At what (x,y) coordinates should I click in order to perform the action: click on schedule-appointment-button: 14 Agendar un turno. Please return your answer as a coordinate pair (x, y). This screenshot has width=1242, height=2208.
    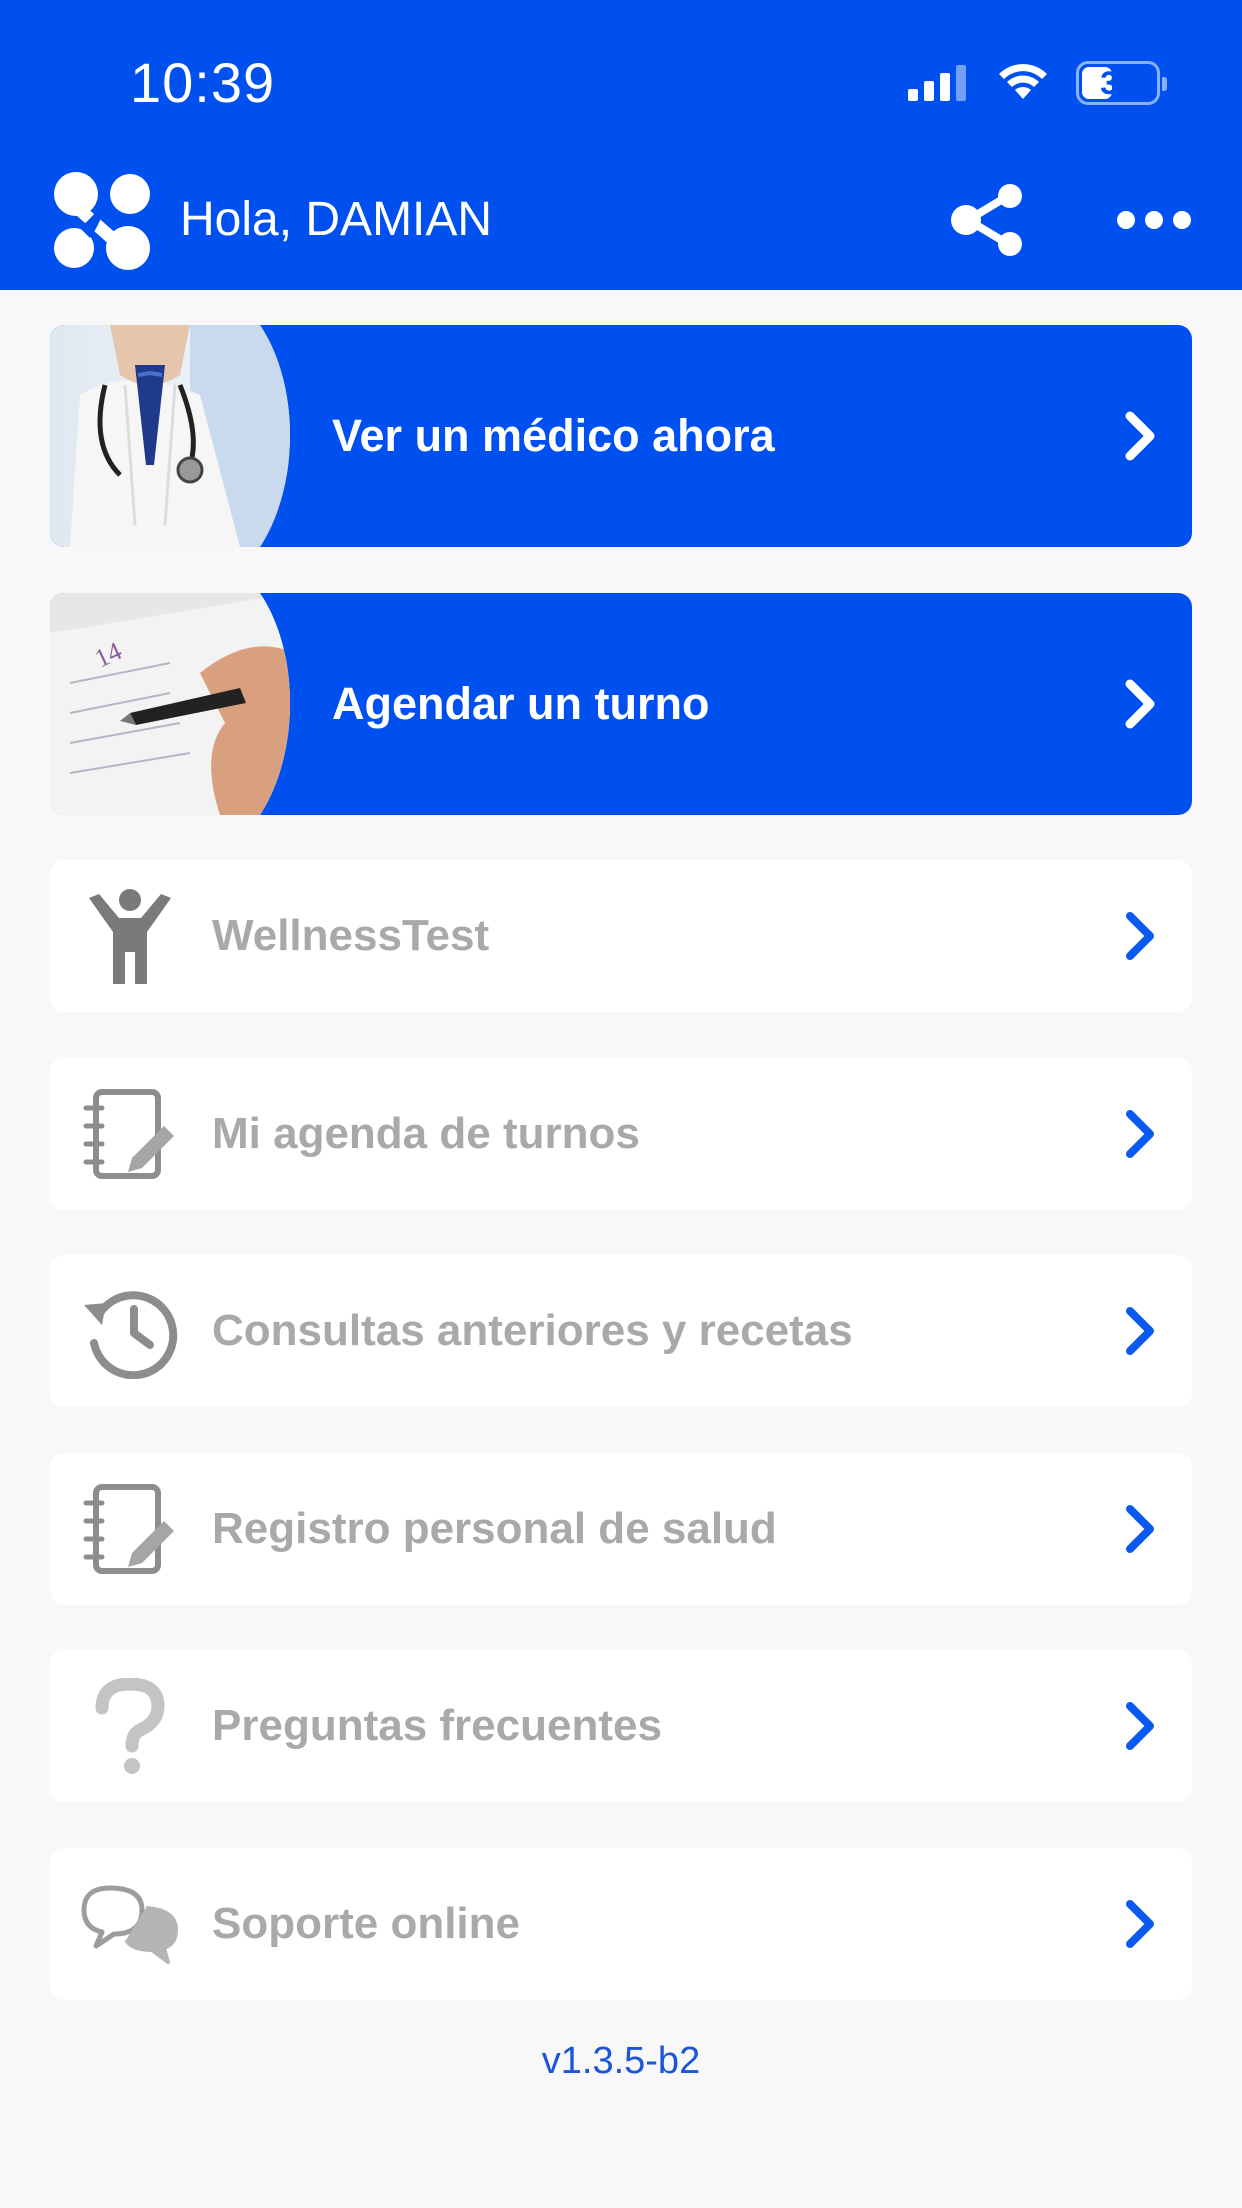
    Looking at the image, I should click on (621, 704).